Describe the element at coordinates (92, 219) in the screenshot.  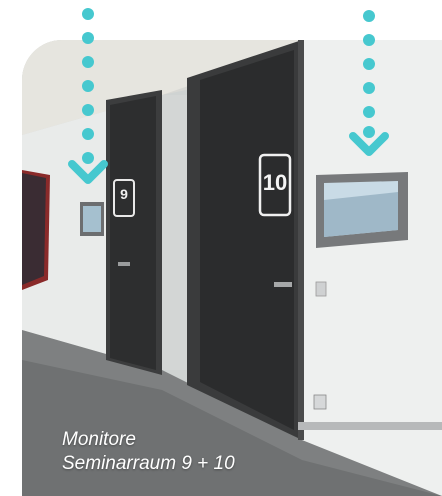
I see `left-monitor-screen` at that location.